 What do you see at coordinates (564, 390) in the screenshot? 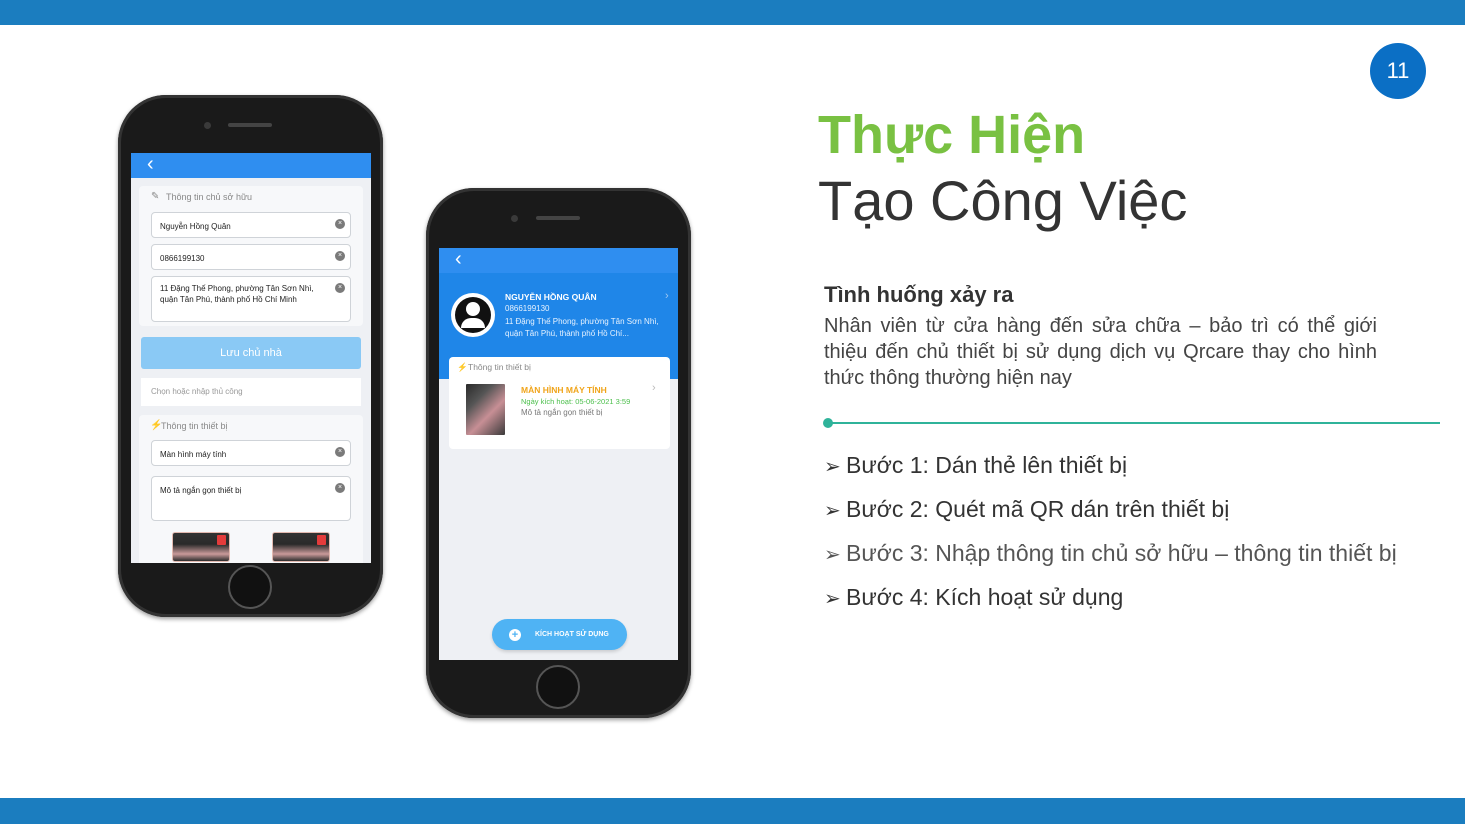
I see `device-name: MÀN HÌNH MÁY TÍNH` at bounding box center [564, 390].